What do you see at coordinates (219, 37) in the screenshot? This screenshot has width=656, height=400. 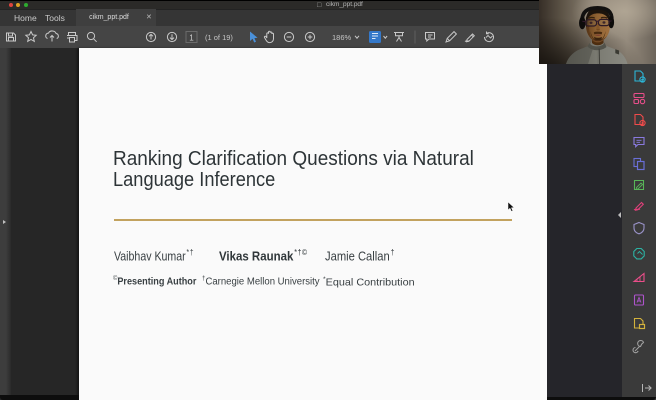 I see `svg-text: (1 of 19)` at bounding box center [219, 37].